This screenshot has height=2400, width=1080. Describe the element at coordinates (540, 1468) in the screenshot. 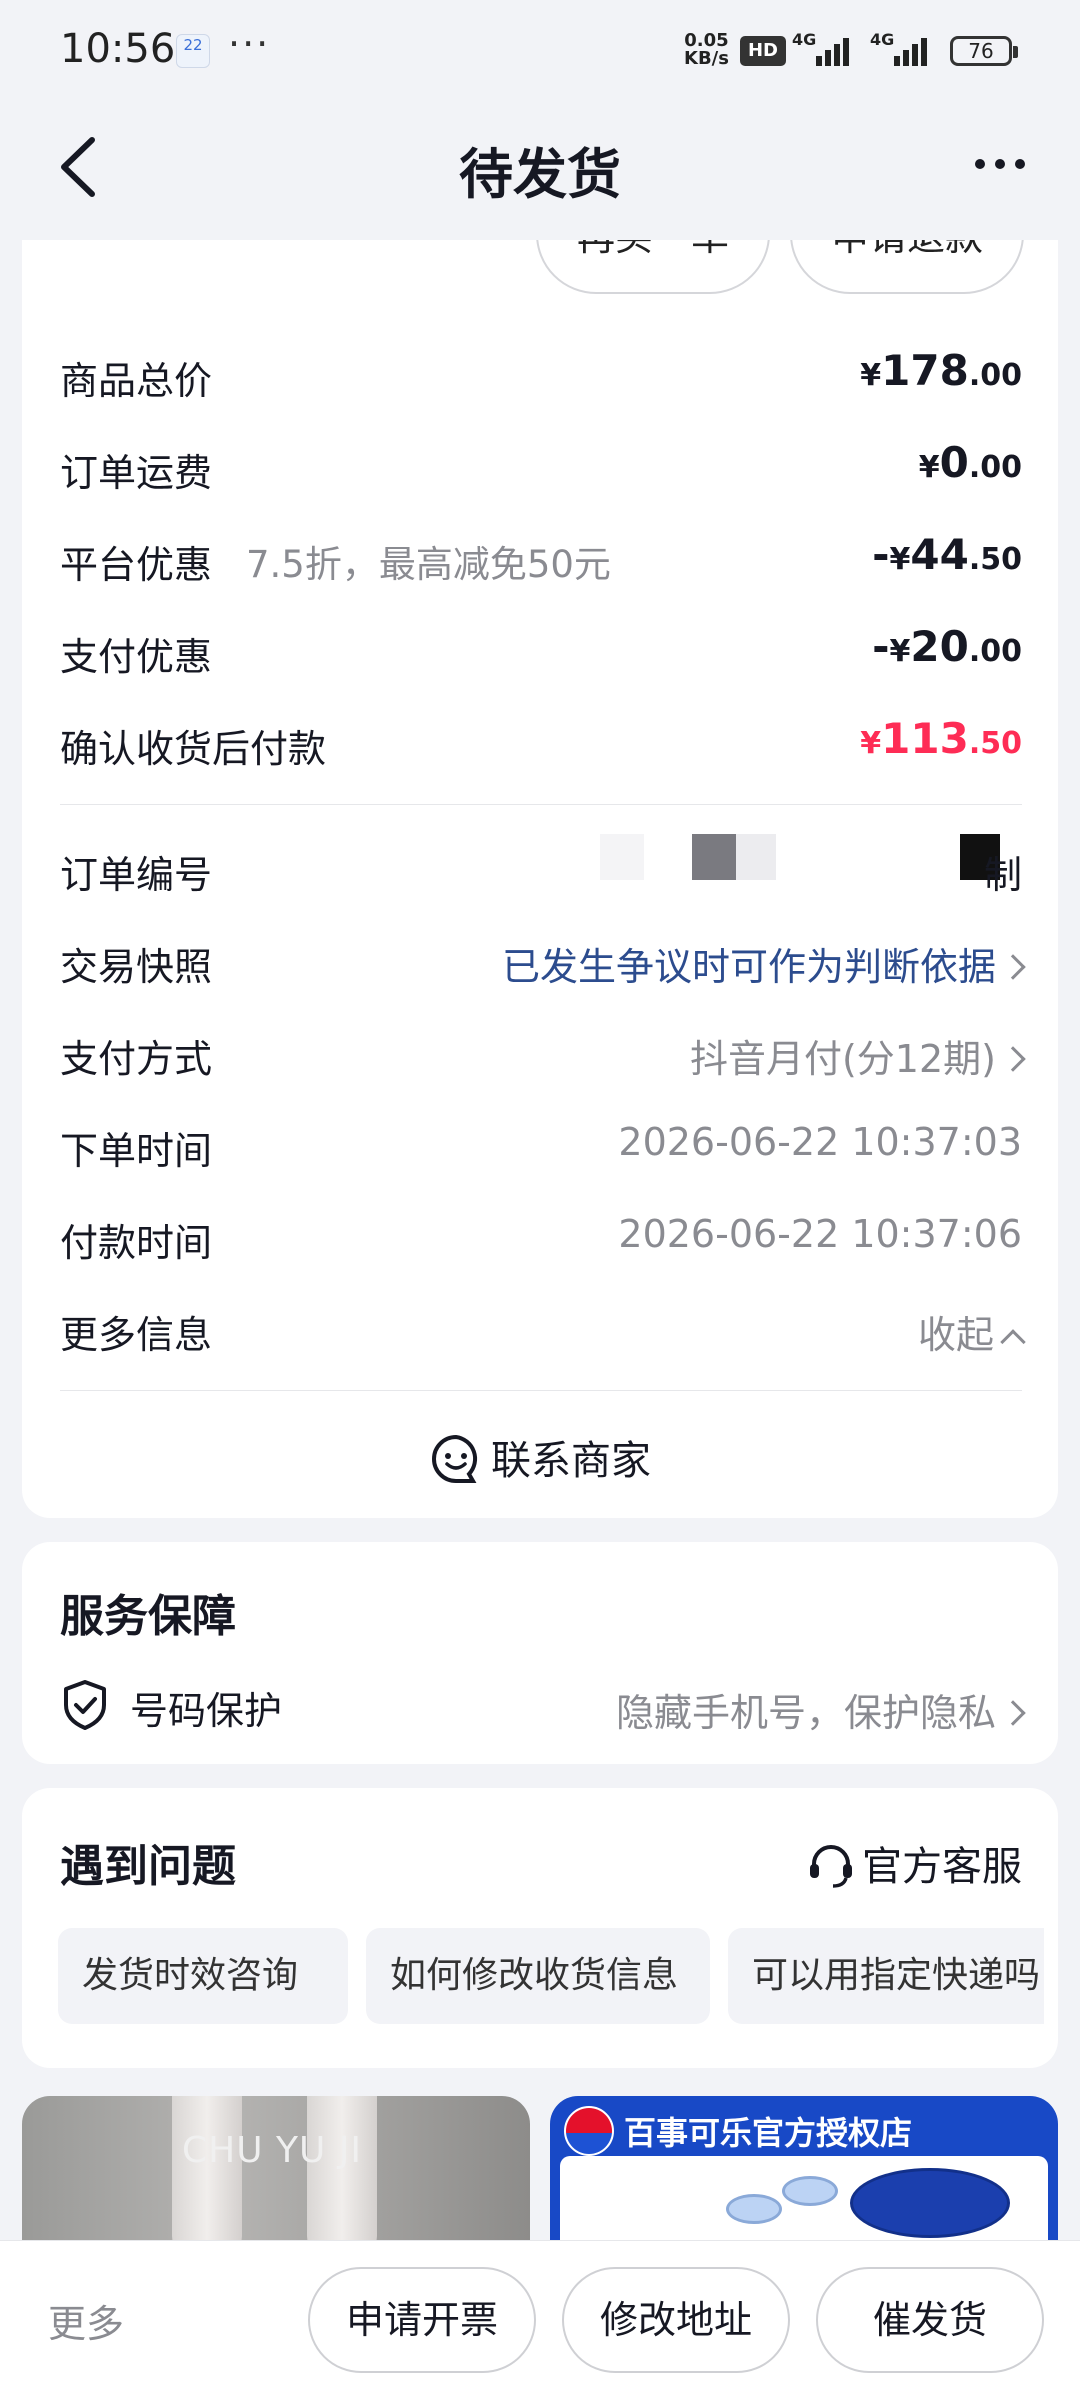

I see `contact-merchant-button: 联系商家` at that location.